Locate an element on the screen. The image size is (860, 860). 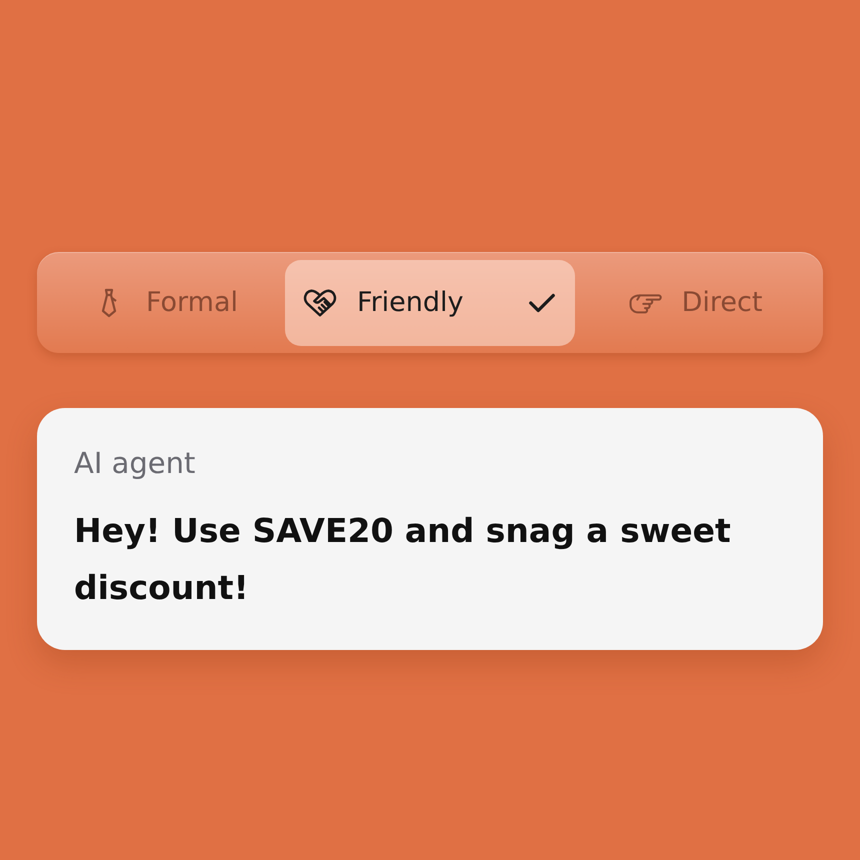
tone-tab: Friendly is located at coordinates (430, 303).